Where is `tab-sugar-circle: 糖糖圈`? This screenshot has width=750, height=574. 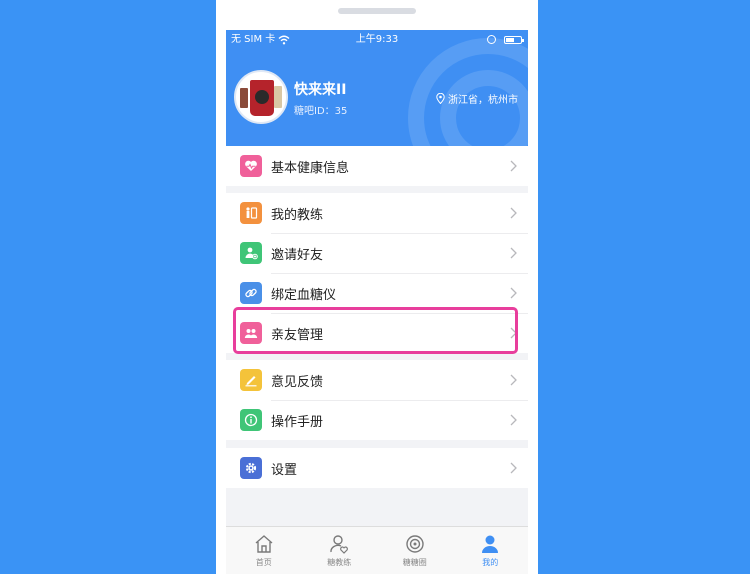 tab-sugar-circle: 糖糖圈 is located at coordinates (415, 550).